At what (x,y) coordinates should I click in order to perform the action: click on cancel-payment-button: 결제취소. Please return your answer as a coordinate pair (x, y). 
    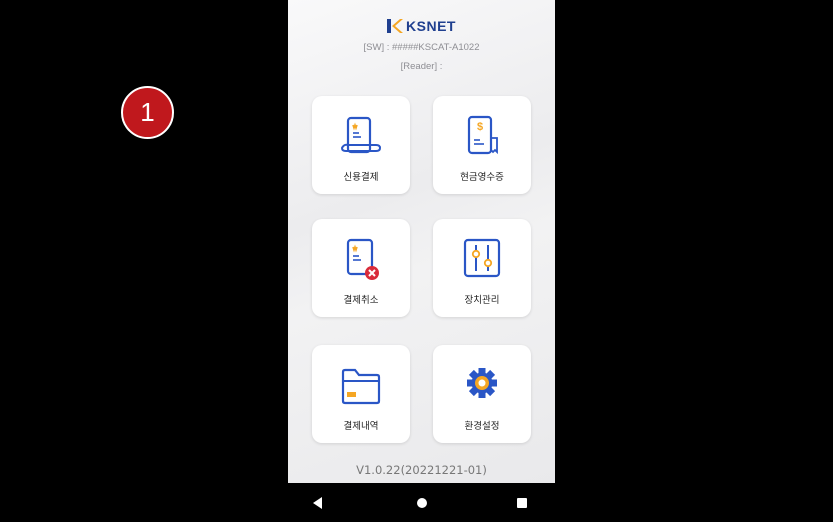
    Looking at the image, I should click on (361, 268).